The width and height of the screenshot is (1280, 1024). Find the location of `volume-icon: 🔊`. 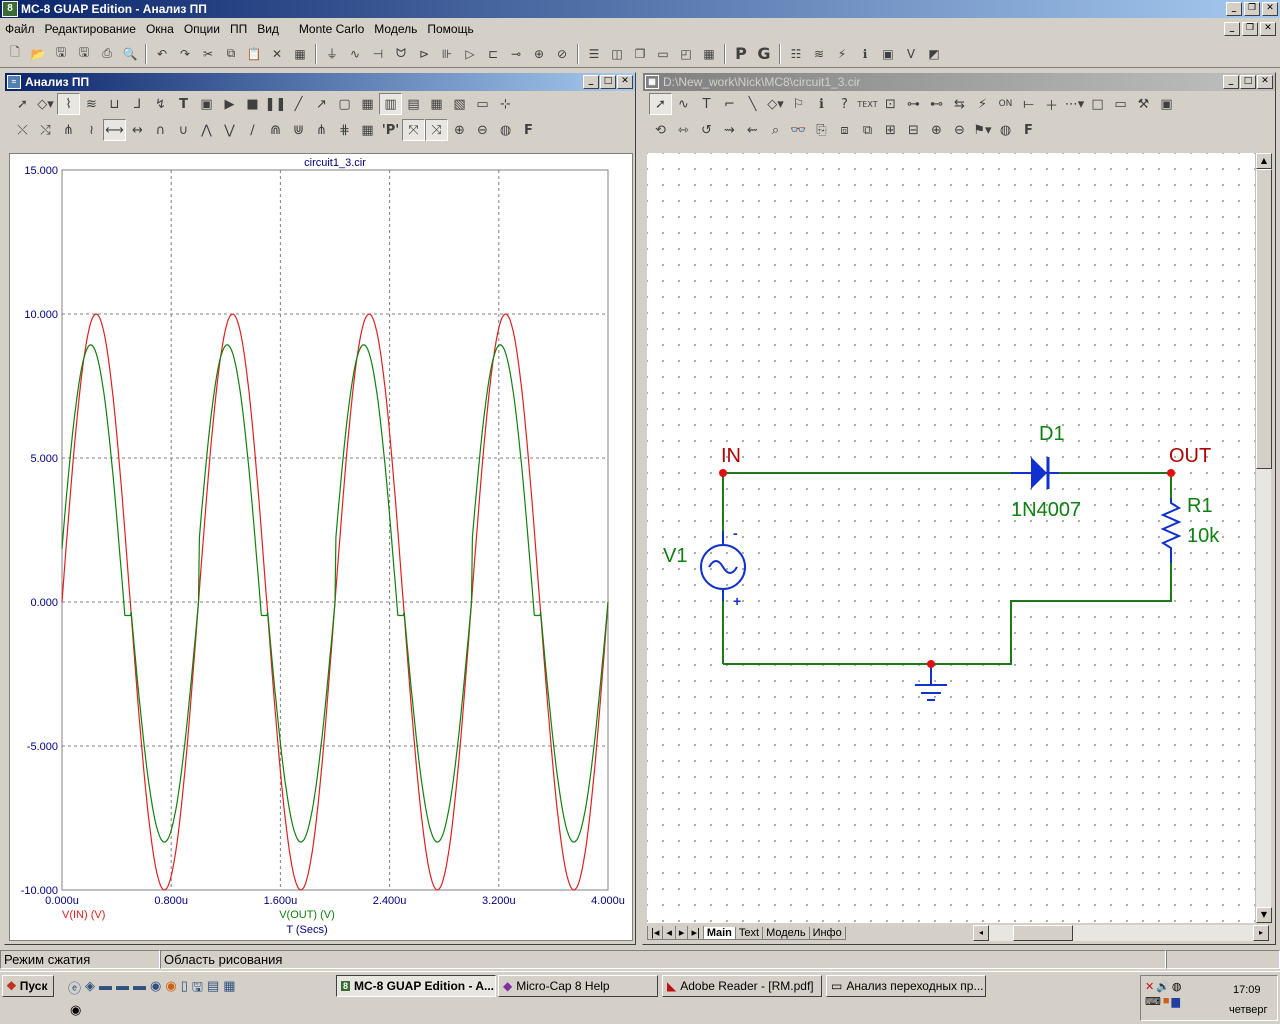

volume-icon: 🔊 is located at coordinates (1163, 986).